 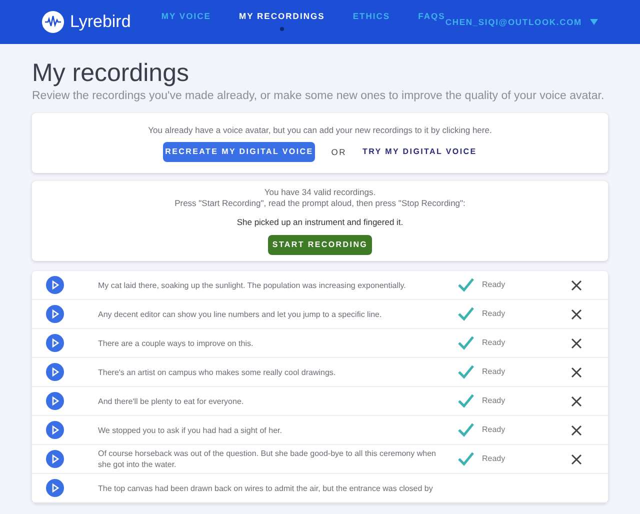 I want to click on recording-text: The top canvas had been drawn back on wires to admit the air, but the entrance was closed by, so click(x=266, y=488).